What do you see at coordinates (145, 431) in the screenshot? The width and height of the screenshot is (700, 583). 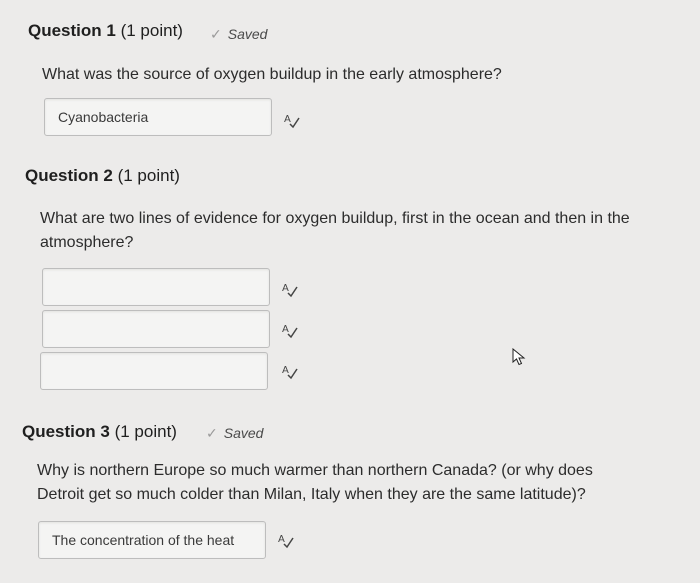 I see `question-3-points: (1 point)` at bounding box center [145, 431].